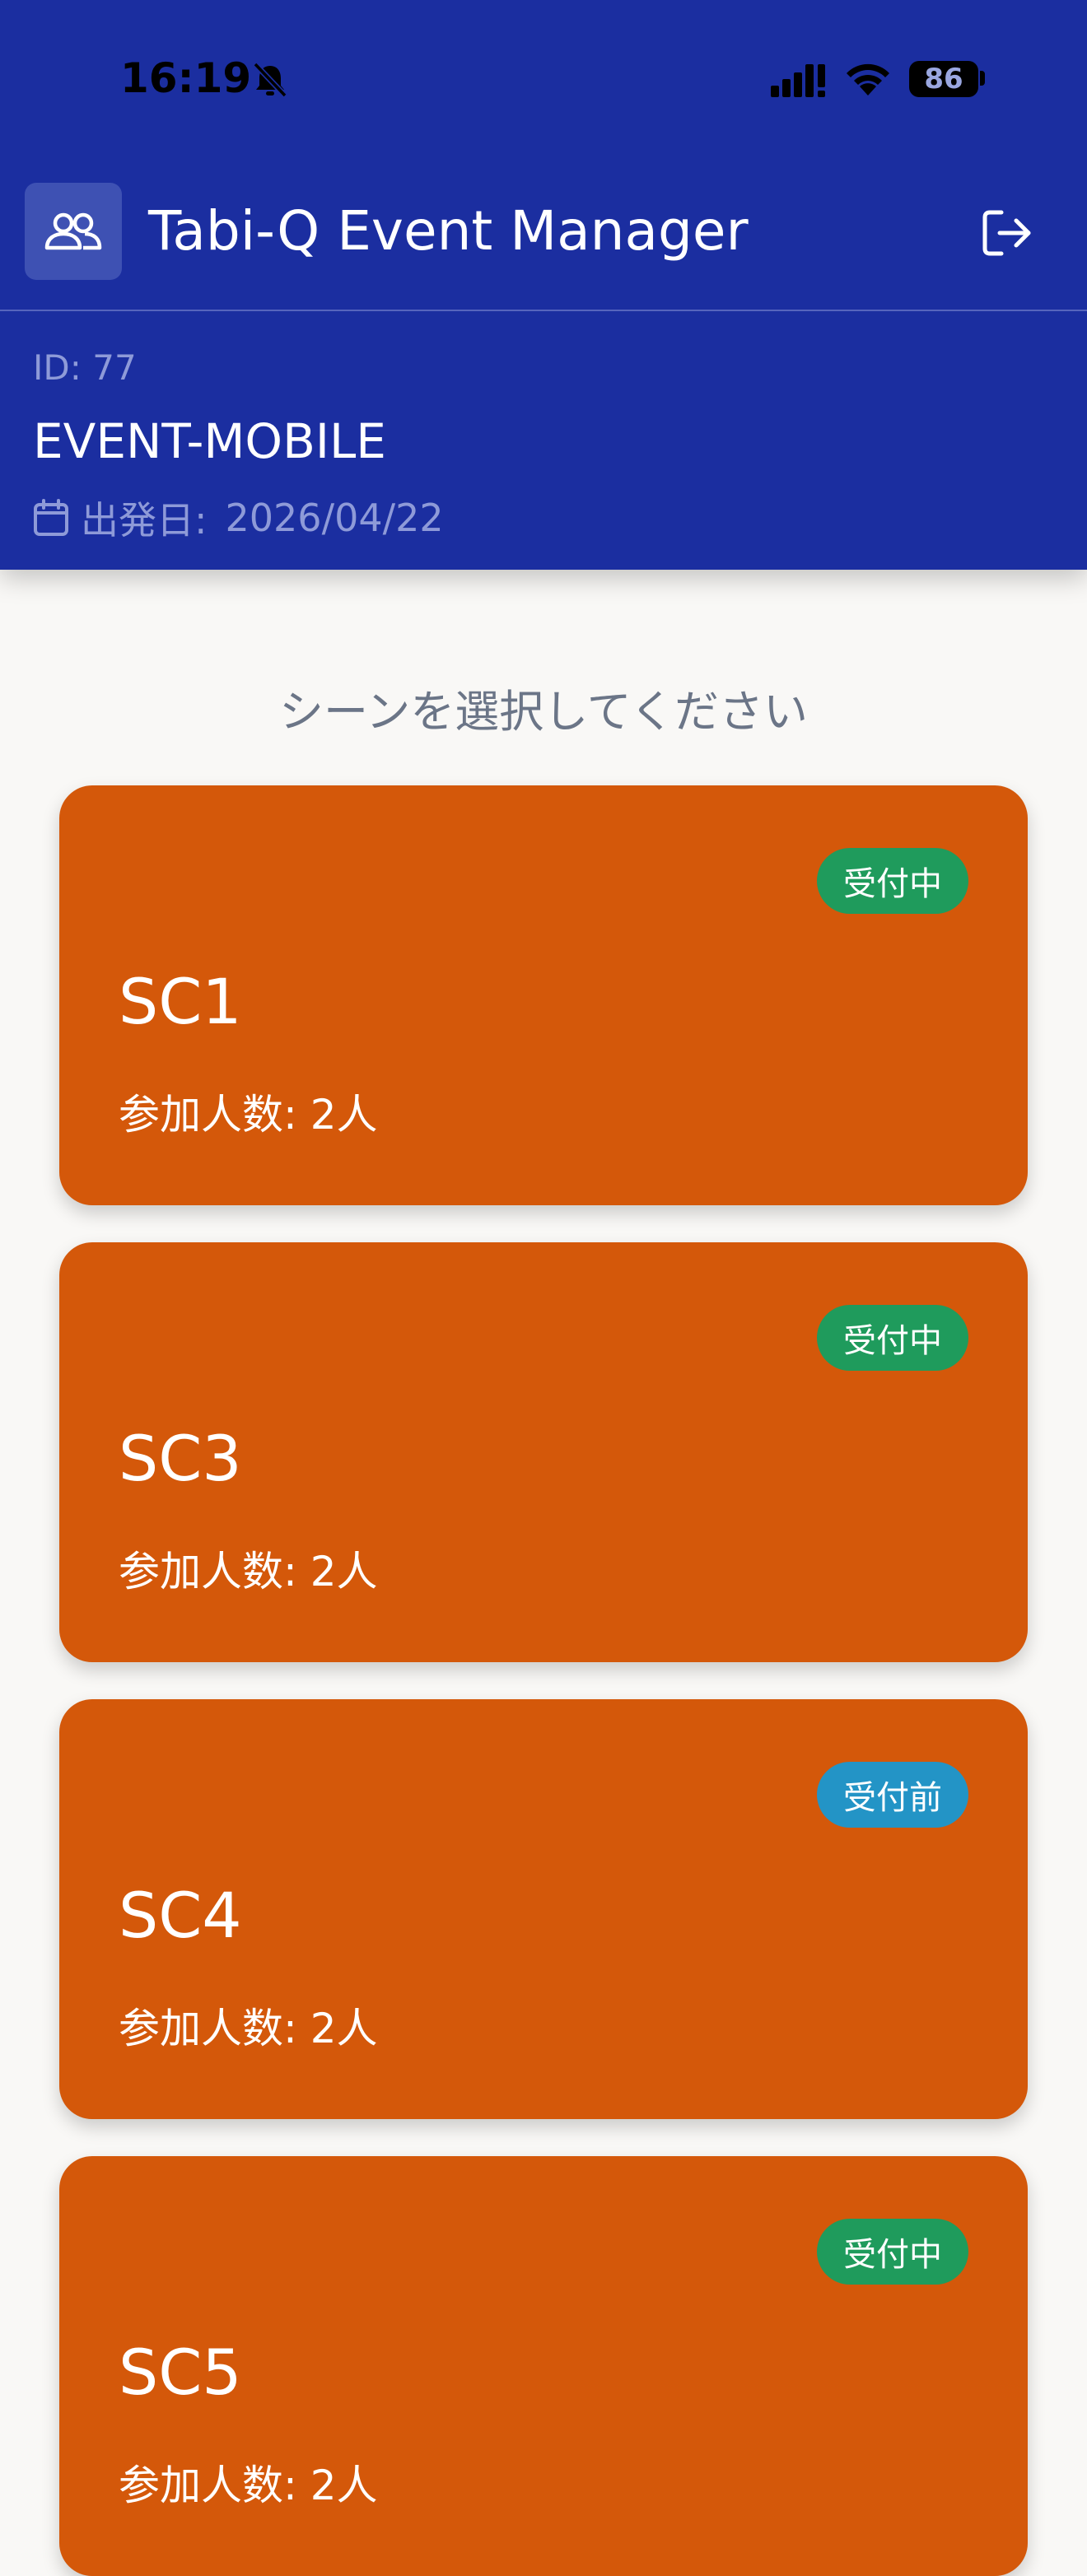  Describe the element at coordinates (209, 441) in the screenshot. I see `event-name: EVENT-MOBILE` at that location.